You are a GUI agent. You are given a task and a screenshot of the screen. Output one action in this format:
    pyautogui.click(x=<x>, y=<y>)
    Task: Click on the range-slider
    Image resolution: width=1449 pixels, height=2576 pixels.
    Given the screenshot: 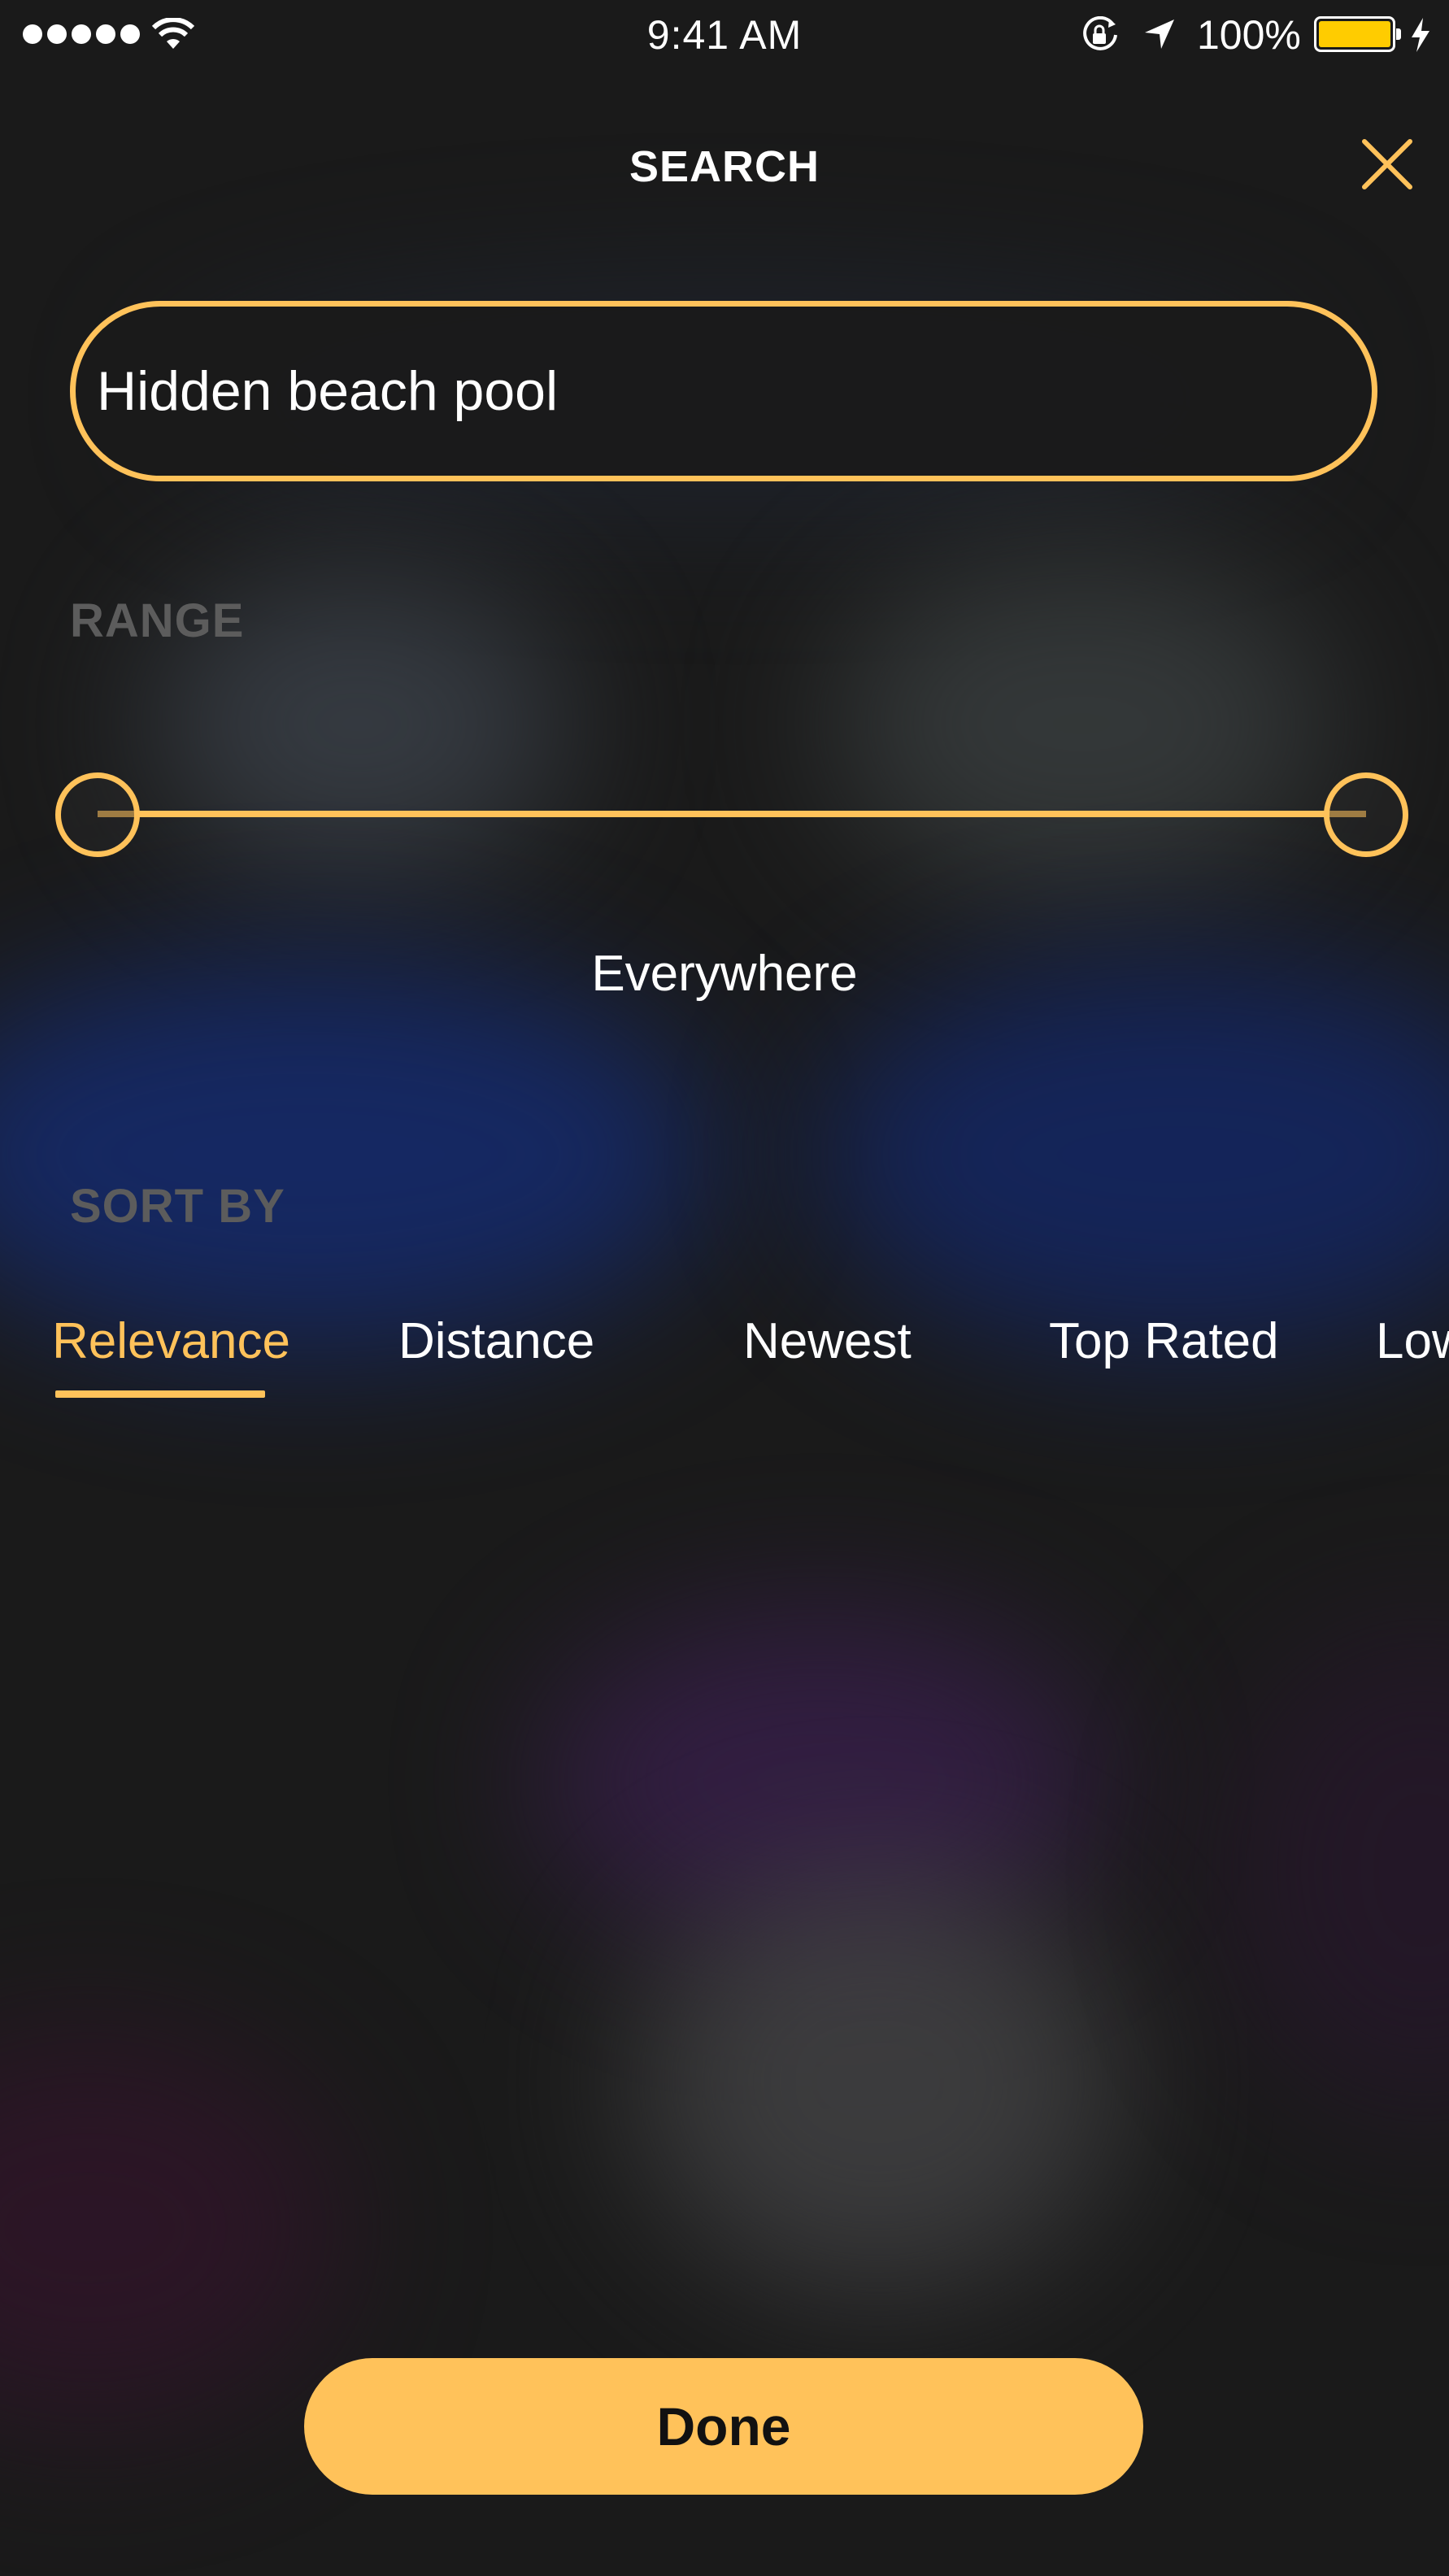 What is the action you would take?
    pyautogui.click(x=732, y=816)
    